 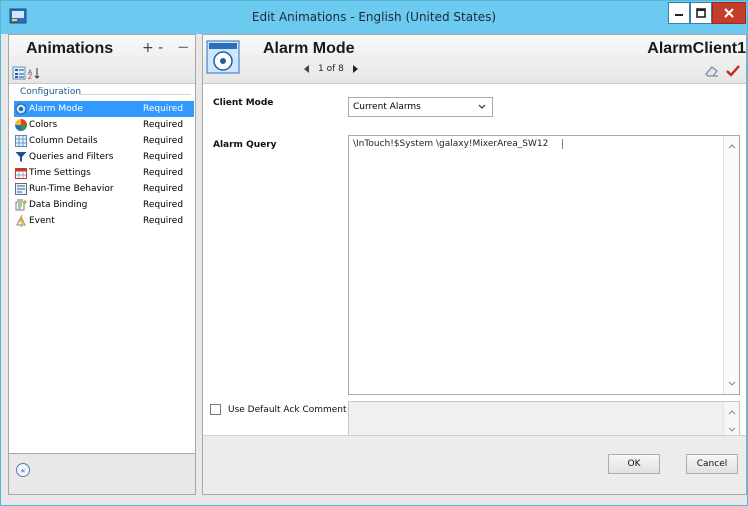 I want to click on dialog-button-bar: OK Cancel, so click(x=474, y=464).